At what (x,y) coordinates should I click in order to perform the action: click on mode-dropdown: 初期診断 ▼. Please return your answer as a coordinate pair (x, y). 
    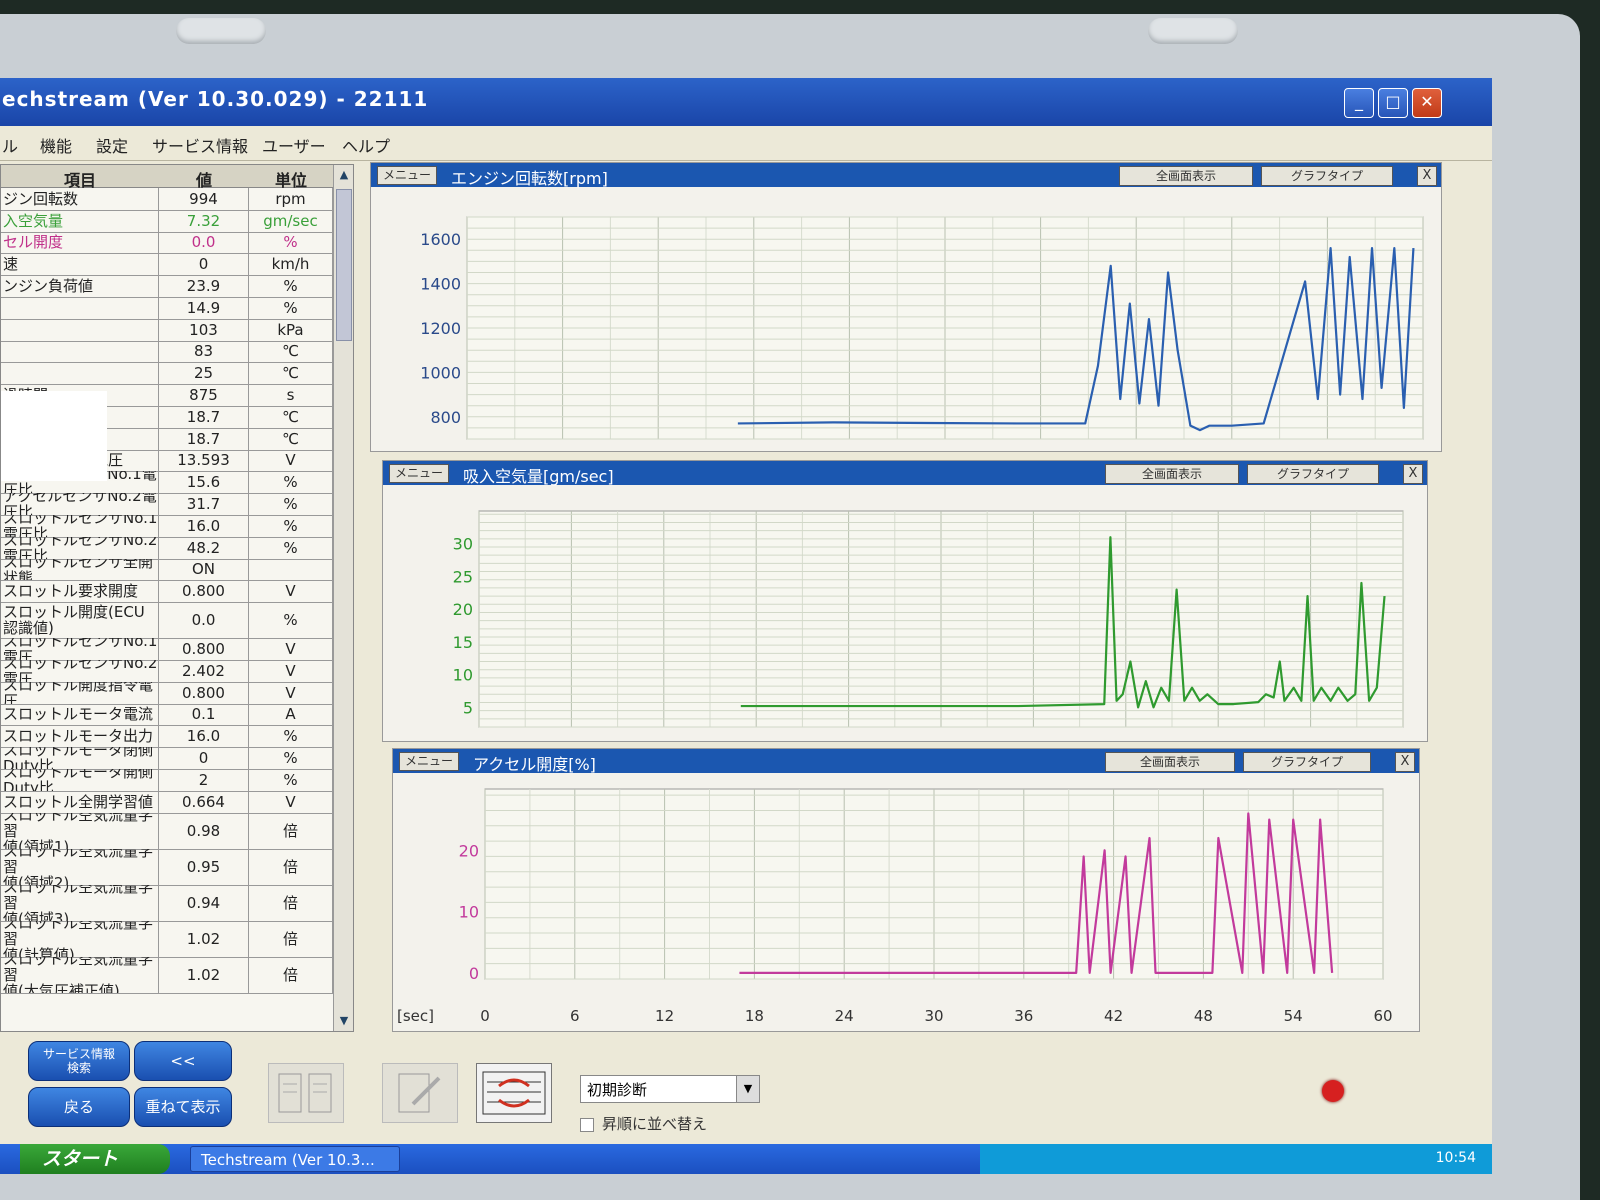
    Looking at the image, I should click on (670, 1089).